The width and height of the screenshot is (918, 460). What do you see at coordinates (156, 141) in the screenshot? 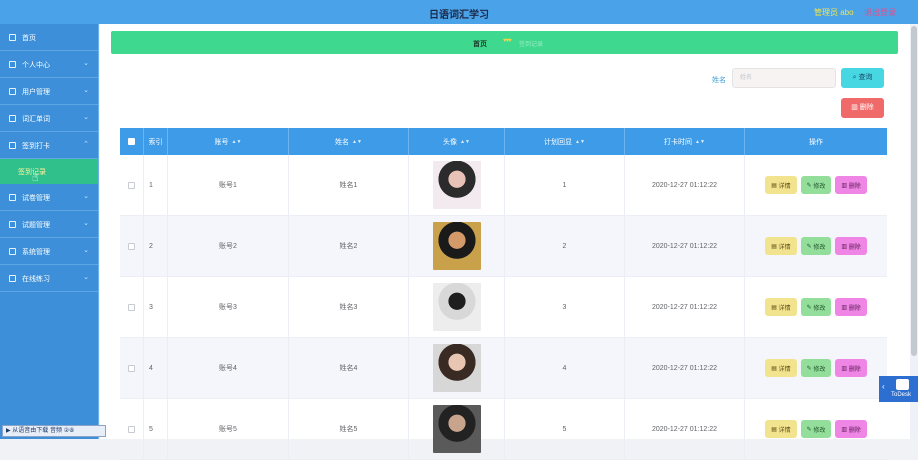
I see `header-index: 索引` at bounding box center [156, 141].